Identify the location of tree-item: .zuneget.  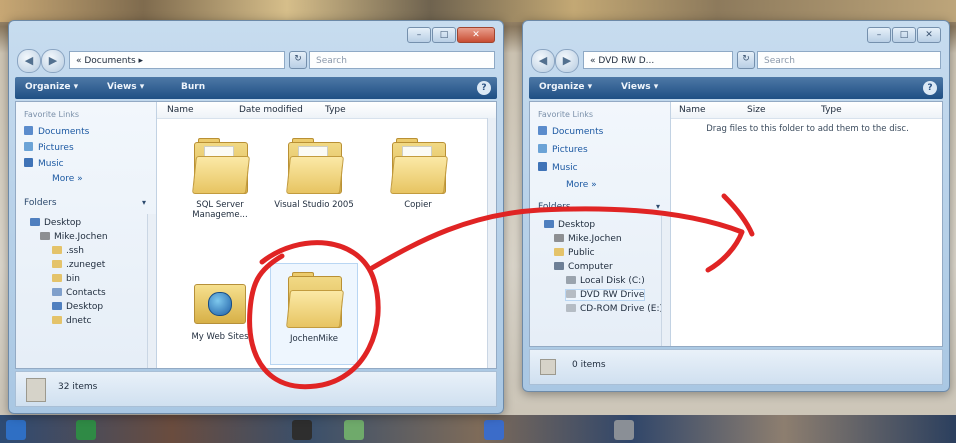
(78, 265).